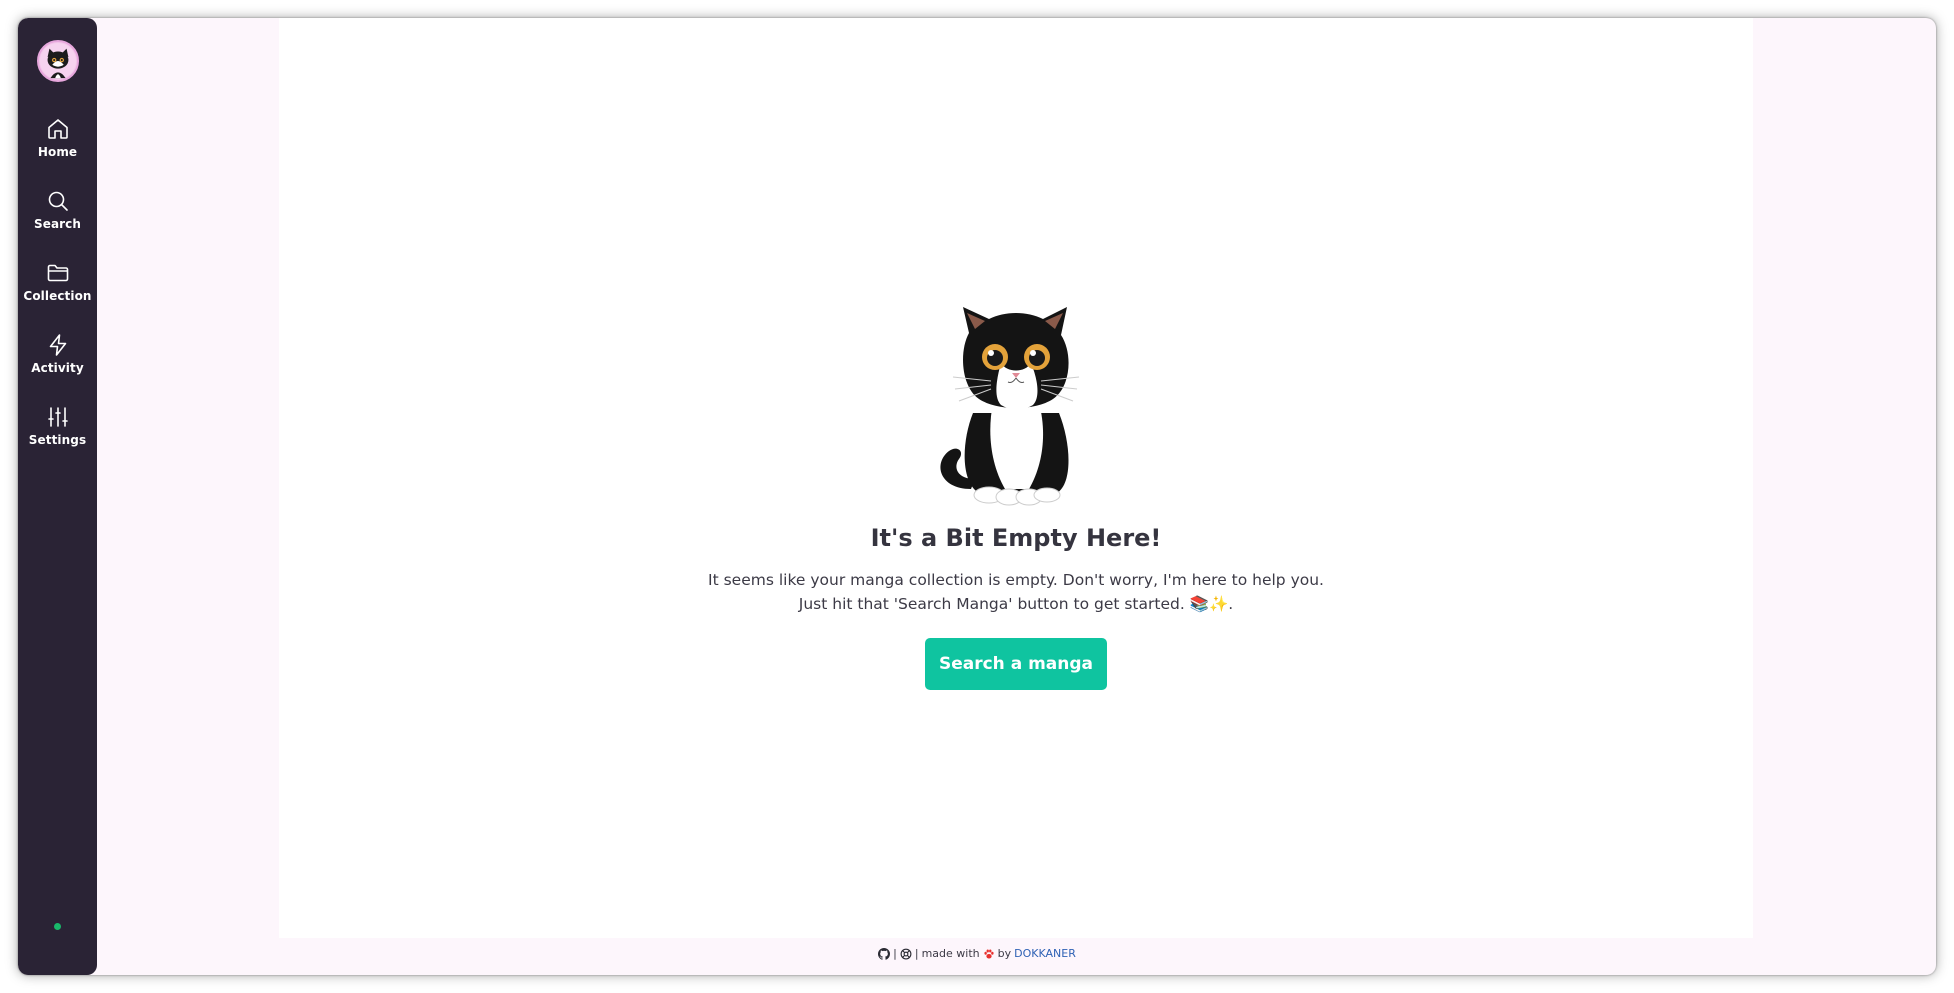 This screenshot has height=993, width=1954. What do you see at coordinates (1016, 538) in the screenshot?
I see `empty-state-title: It's a Bit Empty Here!` at bounding box center [1016, 538].